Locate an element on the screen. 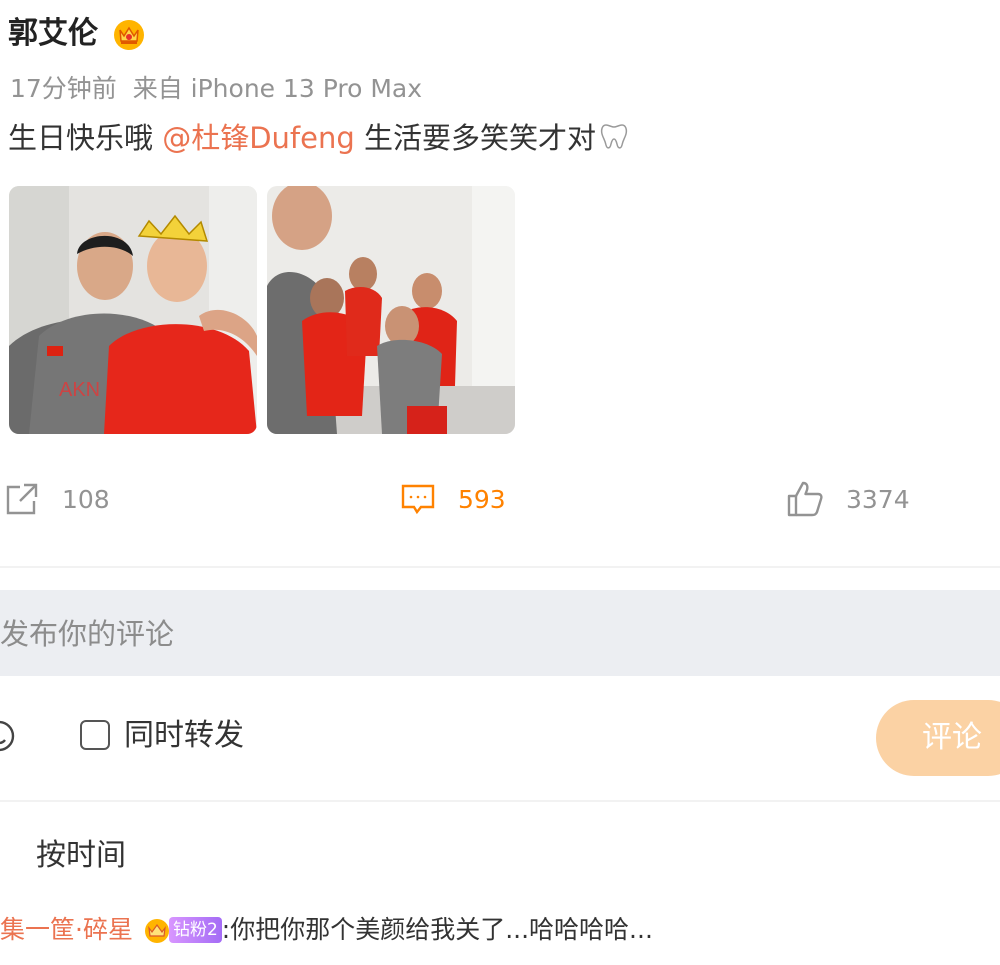  like-button: 3374 is located at coordinates (848, 499).